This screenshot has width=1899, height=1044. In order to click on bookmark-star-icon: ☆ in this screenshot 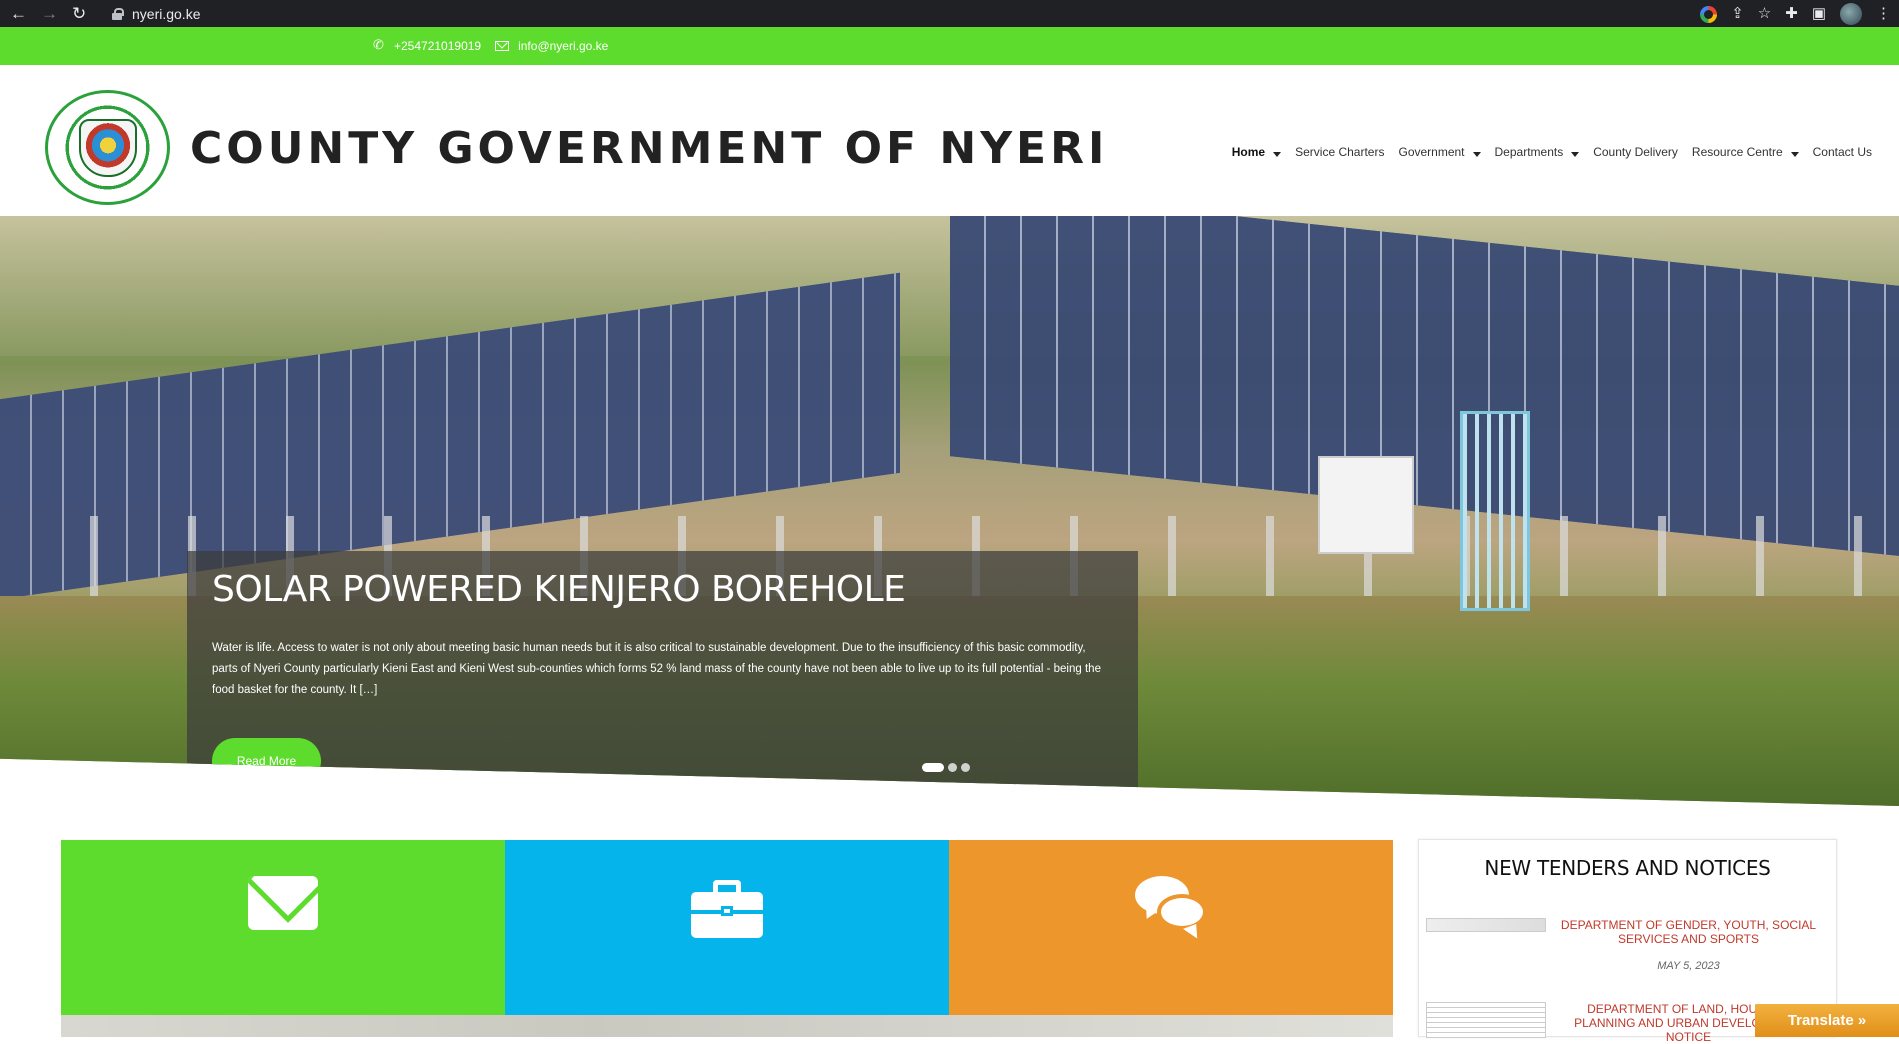, I will do `click(1764, 14)`.